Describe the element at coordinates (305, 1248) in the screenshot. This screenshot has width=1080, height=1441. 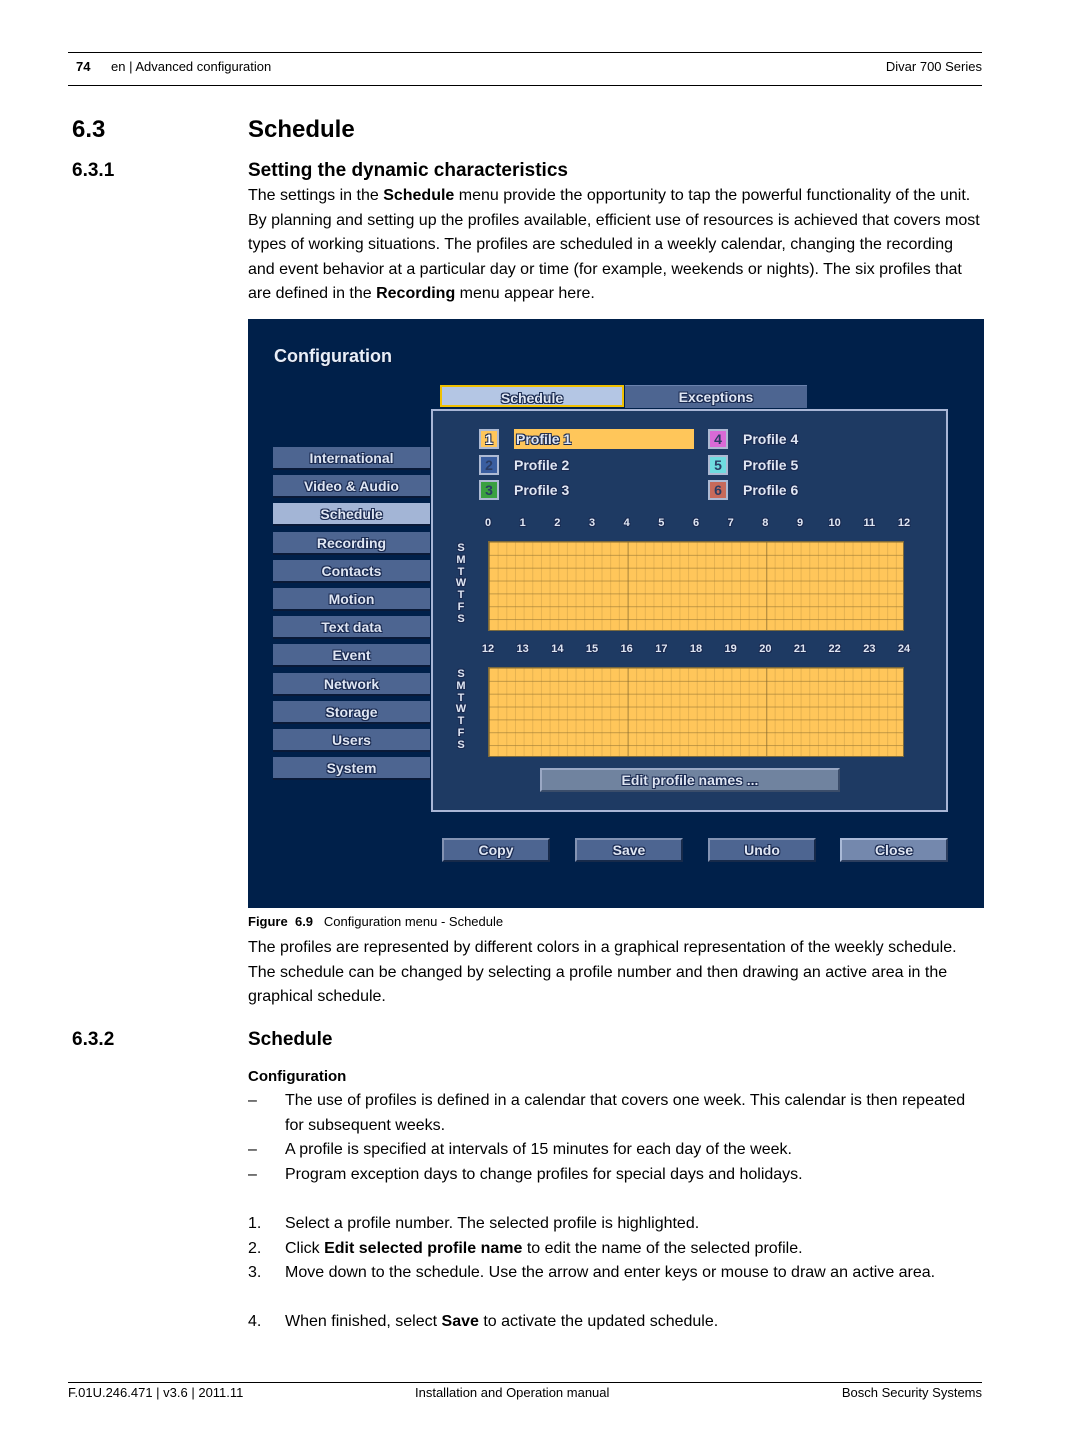
I see `text-run: Click` at that location.